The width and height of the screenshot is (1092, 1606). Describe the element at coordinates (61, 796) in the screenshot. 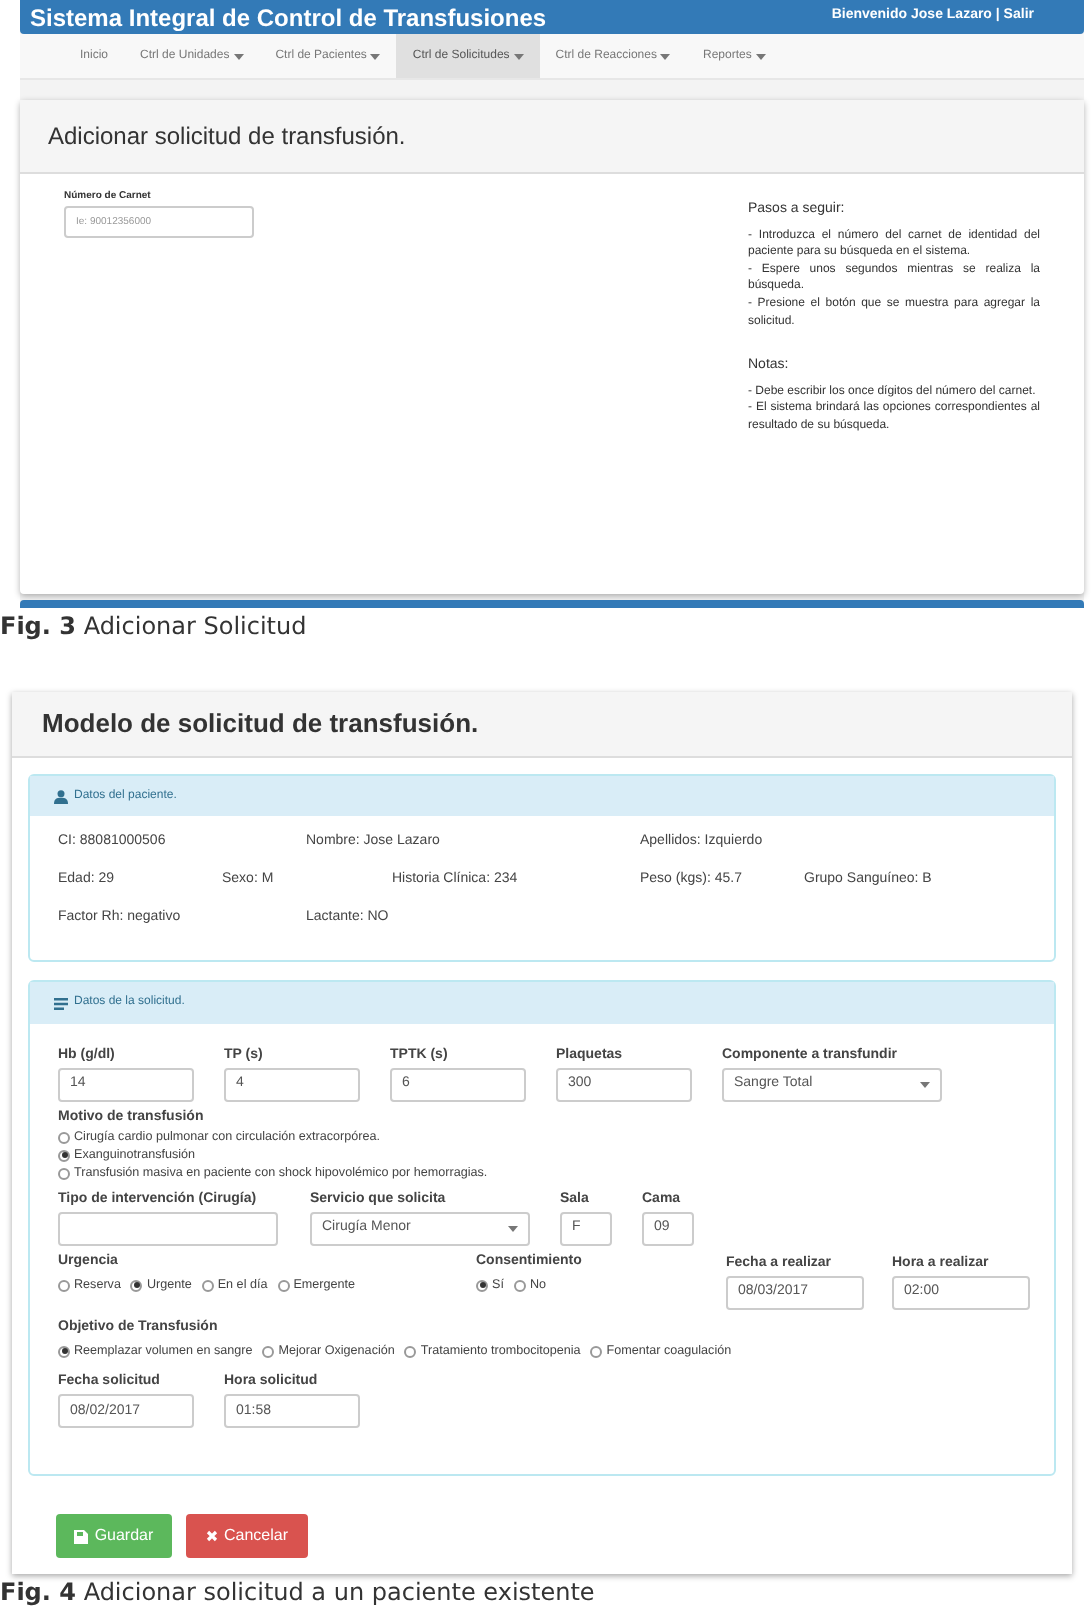

I see `user-icon` at that location.